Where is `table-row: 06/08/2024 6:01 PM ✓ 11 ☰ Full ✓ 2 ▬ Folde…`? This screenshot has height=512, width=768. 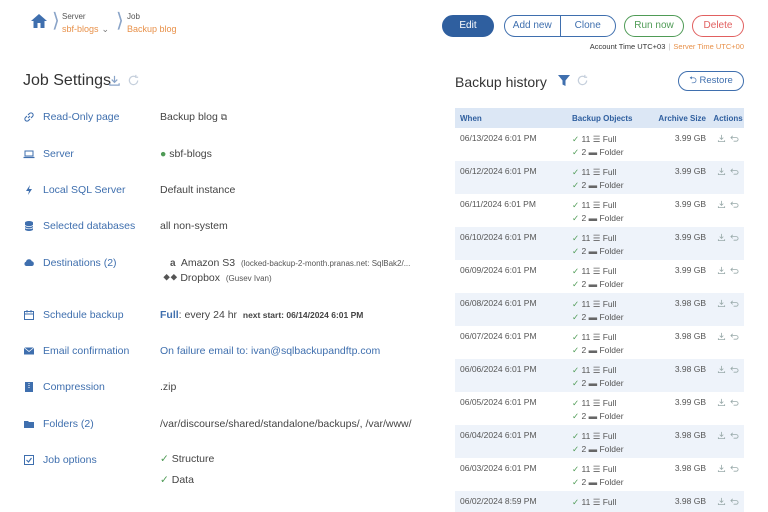 table-row: 06/08/2024 6:01 PM ✓ 11 ☰ Full ✓ 2 ▬ Folde… is located at coordinates (599, 309).